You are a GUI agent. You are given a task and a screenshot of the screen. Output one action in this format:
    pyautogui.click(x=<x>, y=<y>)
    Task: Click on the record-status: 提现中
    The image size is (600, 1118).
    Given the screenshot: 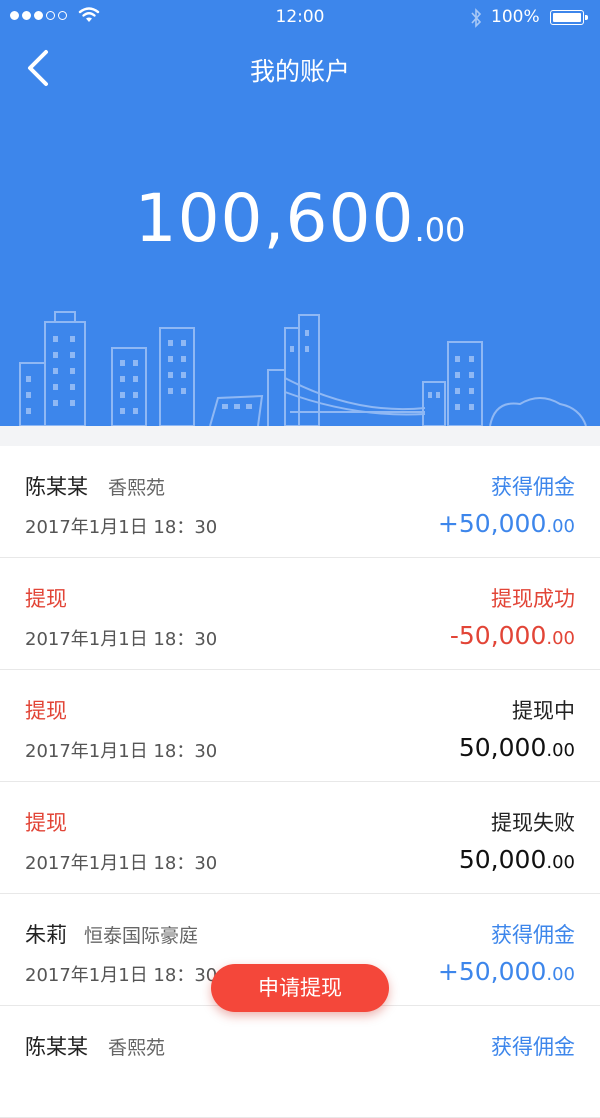 What is the action you would take?
    pyautogui.click(x=543, y=711)
    